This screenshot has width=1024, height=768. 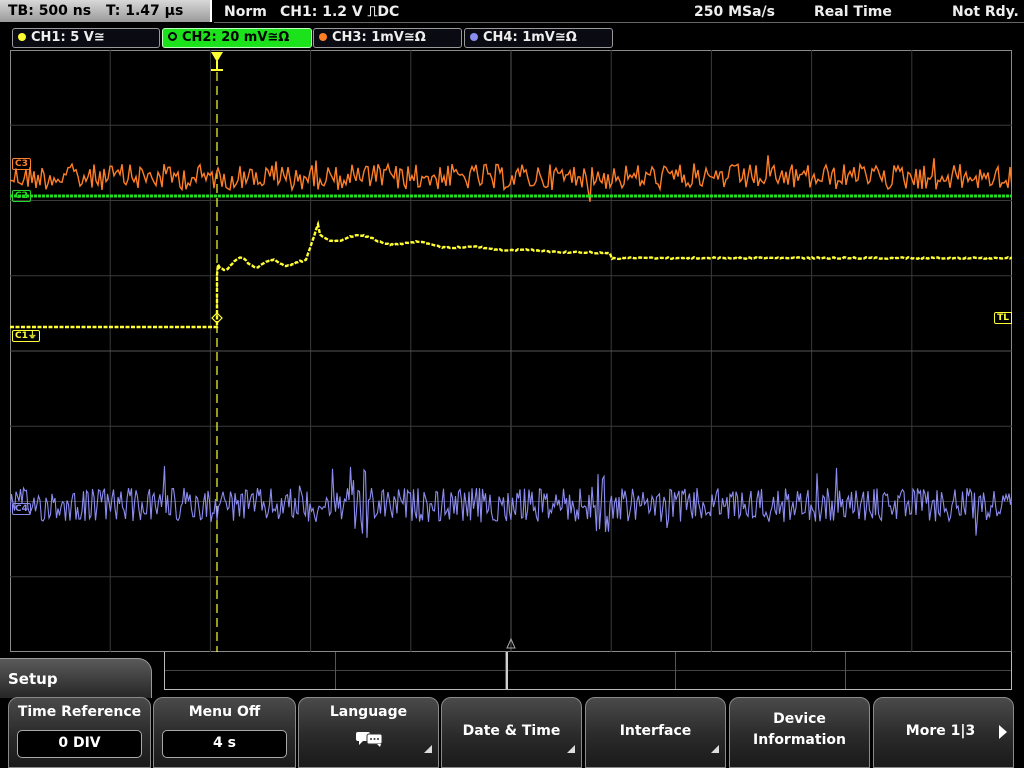 I want to click on speech-bubble-icon, so click(x=369, y=739).